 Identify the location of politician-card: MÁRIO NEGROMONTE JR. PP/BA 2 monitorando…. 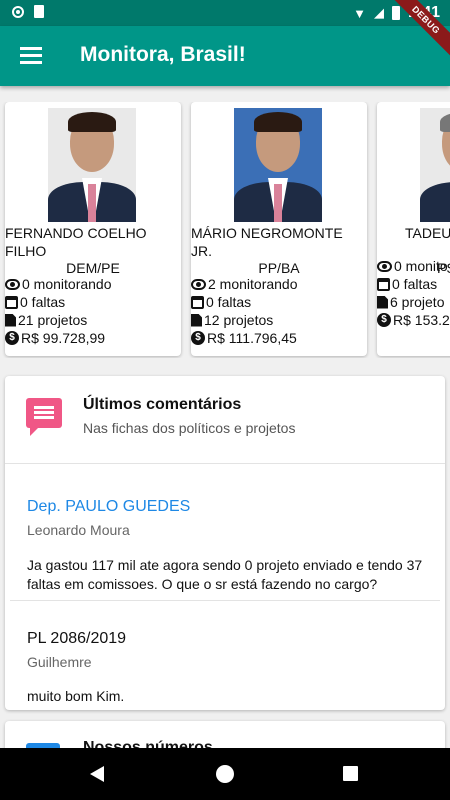
(279, 229).